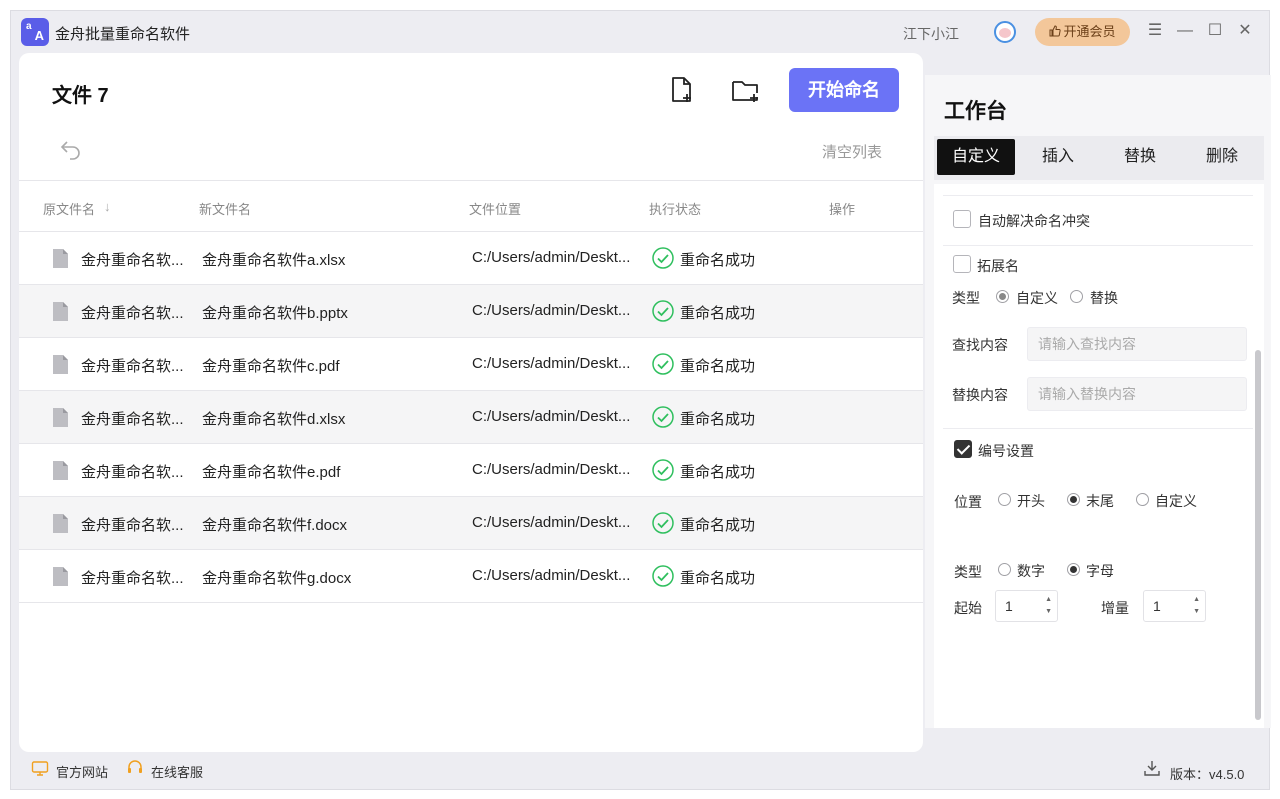 Image resolution: width=1280 pixels, height=799 pixels. I want to click on column-original-name: 原文件名, so click(69, 208).